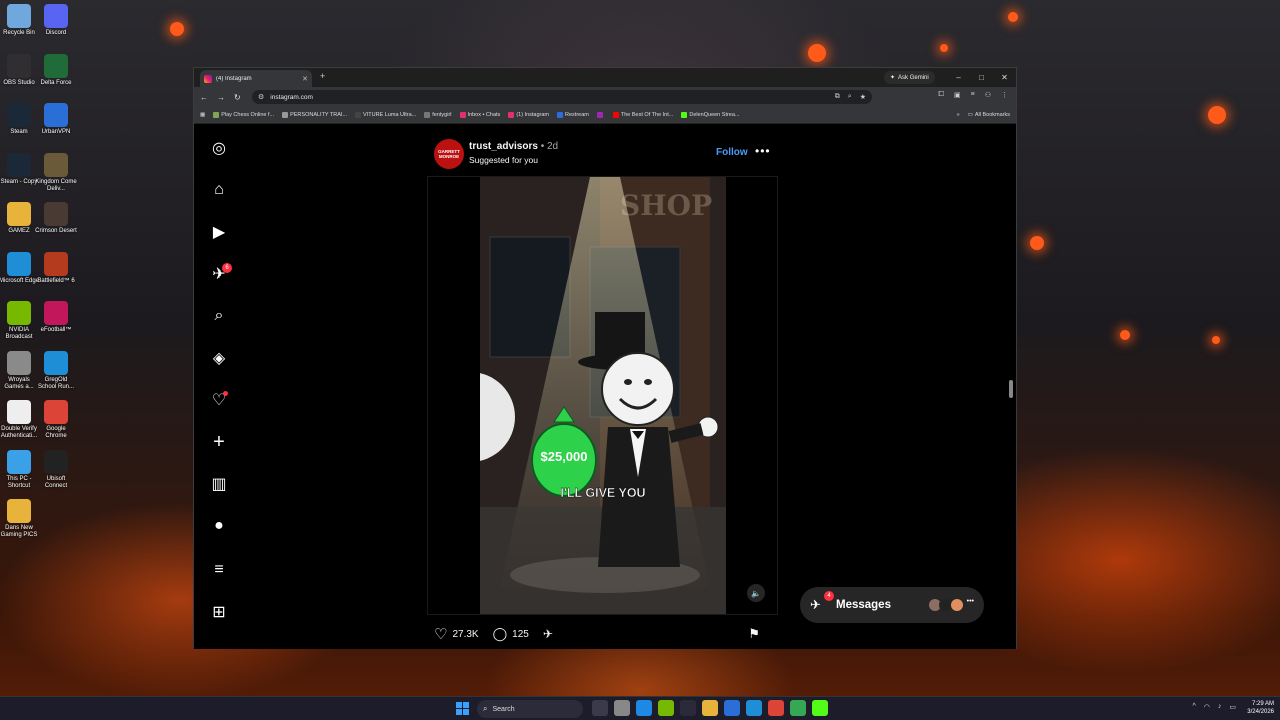 The height and width of the screenshot is (720, 1280). I want to click on browser-menu-icon: ⋮, so click(1004, 95).